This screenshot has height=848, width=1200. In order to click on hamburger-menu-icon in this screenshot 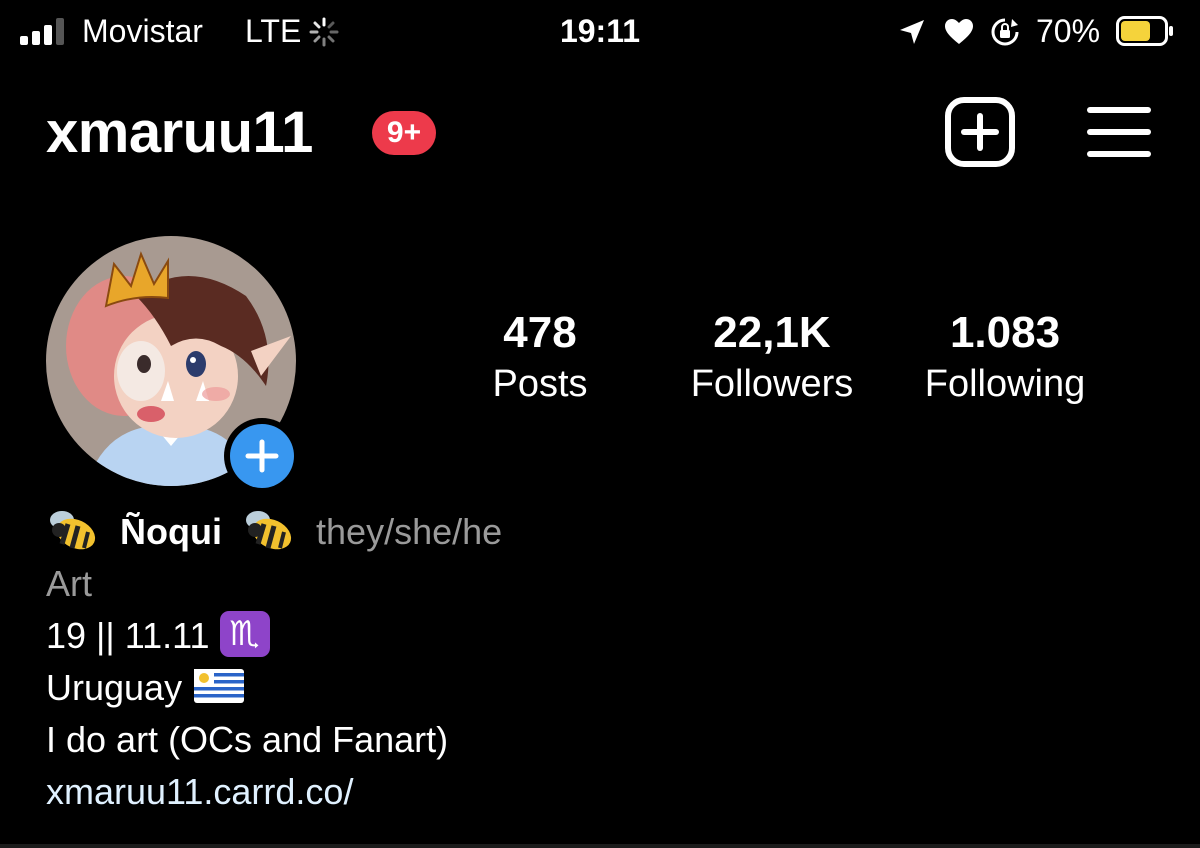, I will do `click(1119, 132)`.